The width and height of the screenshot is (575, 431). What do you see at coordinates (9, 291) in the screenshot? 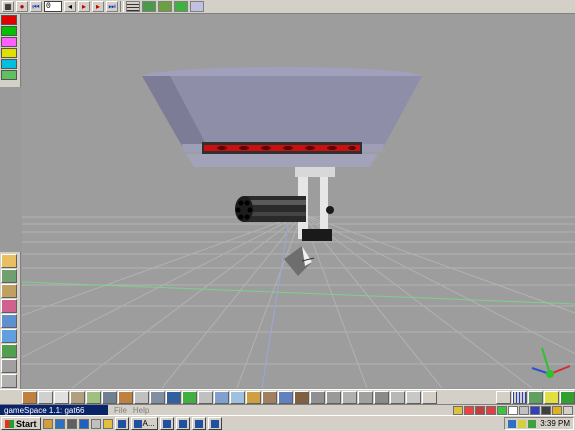
I see `object-tool-icon` at bounding box center [9, 291].